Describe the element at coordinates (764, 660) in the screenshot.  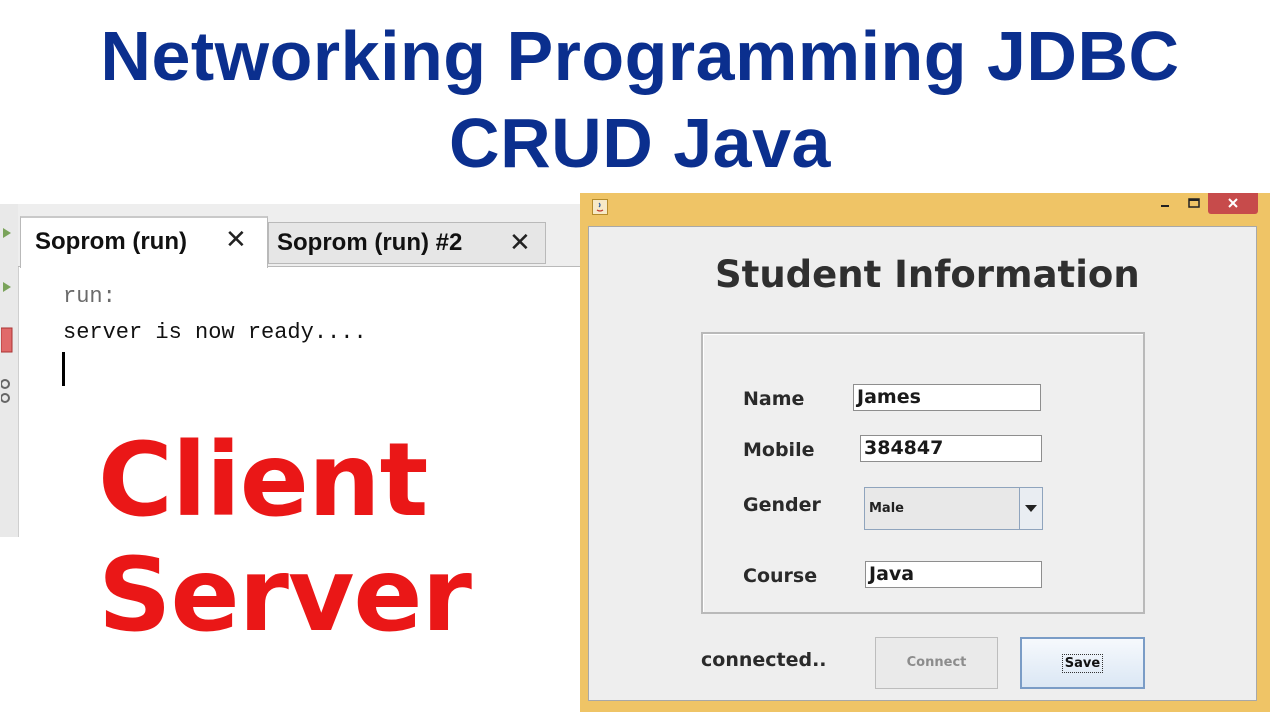
I see `connection-status: connected..` at that location.